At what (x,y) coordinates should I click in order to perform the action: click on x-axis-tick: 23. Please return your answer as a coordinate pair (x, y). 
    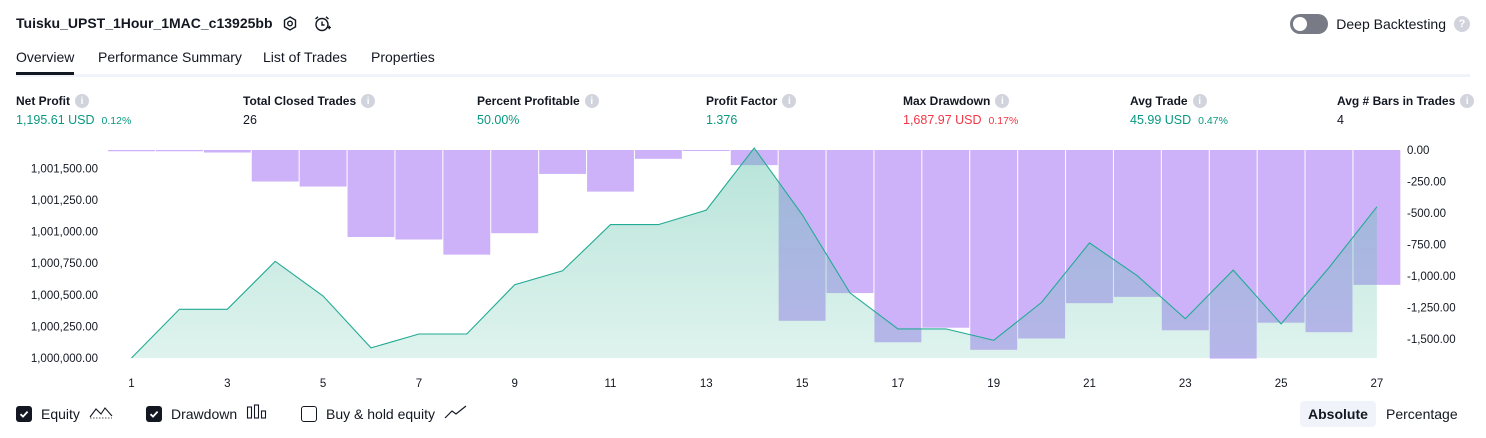
    Looking at the image, I should click on (1185, 384).